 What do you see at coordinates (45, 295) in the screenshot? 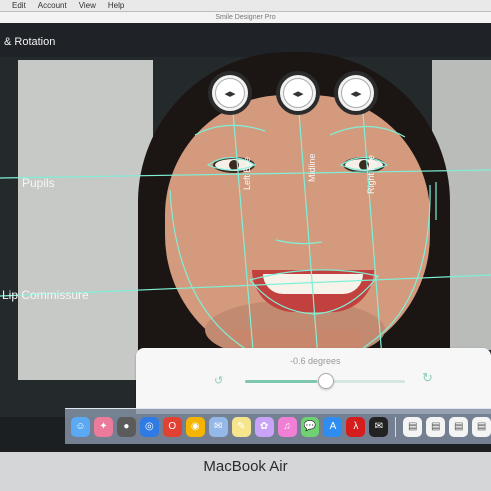
I see `lip-commissure-label: Lip Commissure` at bounding box center [45, 295].